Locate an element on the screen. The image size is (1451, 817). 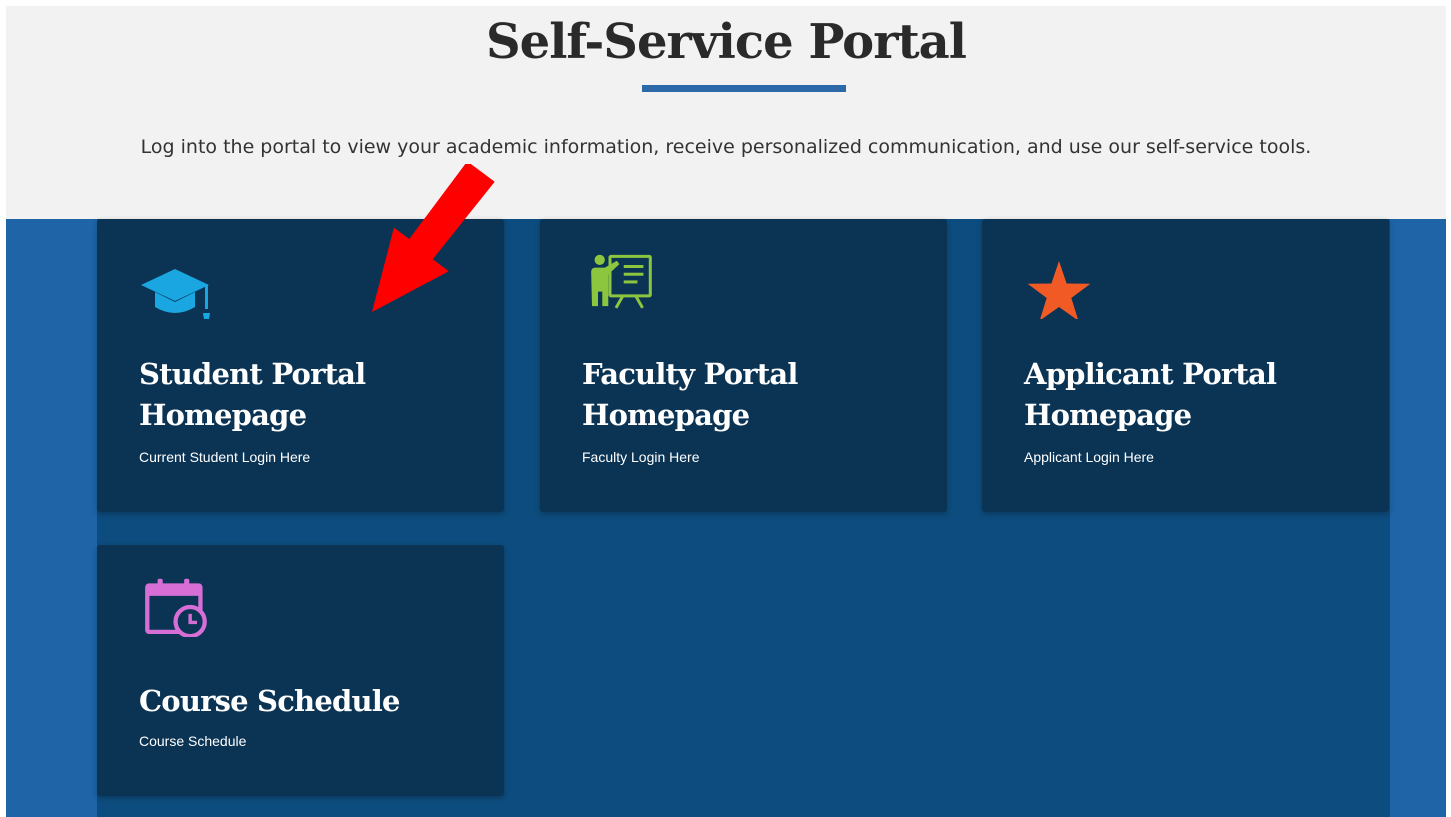
star-icon is located at coordinates (1059, 290).